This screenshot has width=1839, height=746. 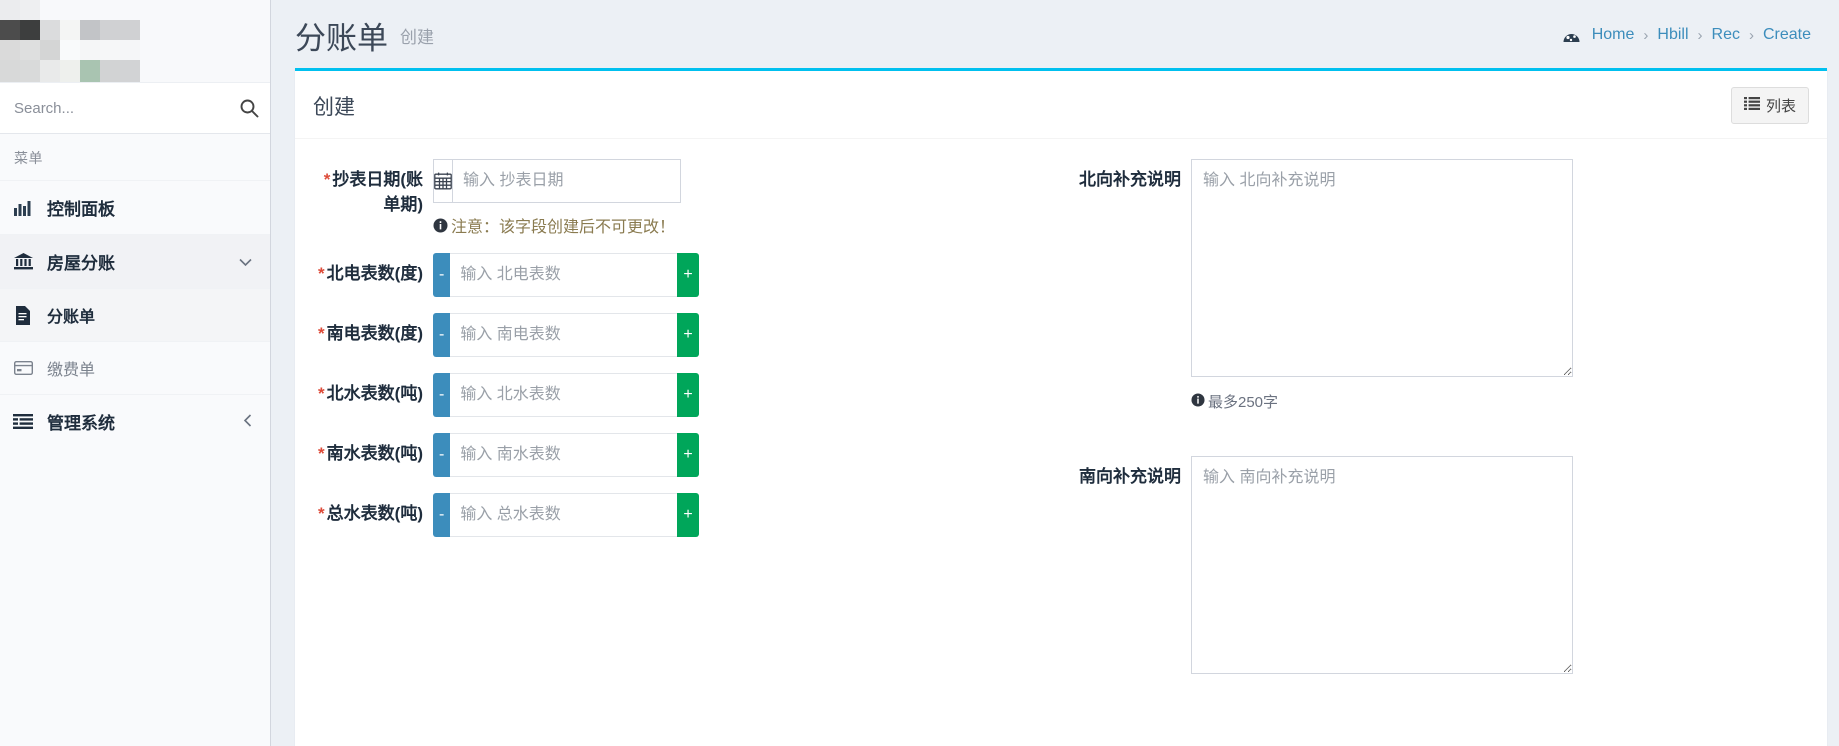 What do you see at coordinates (135, 367) in the screenshot?
I see `sidebar-item-payment-bill: 缴费单` at bounding box center [135, 367].